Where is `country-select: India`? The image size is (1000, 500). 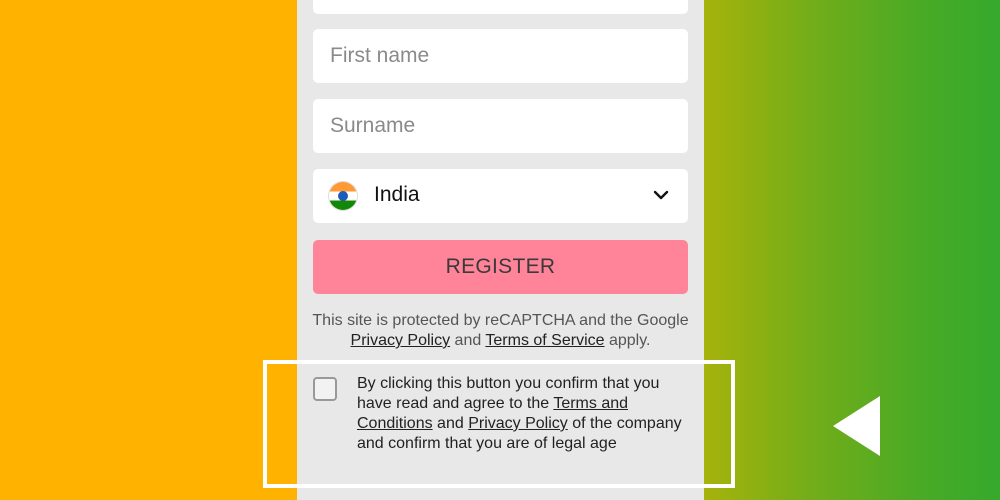
country-select: India is located at coordinates (500, 196).